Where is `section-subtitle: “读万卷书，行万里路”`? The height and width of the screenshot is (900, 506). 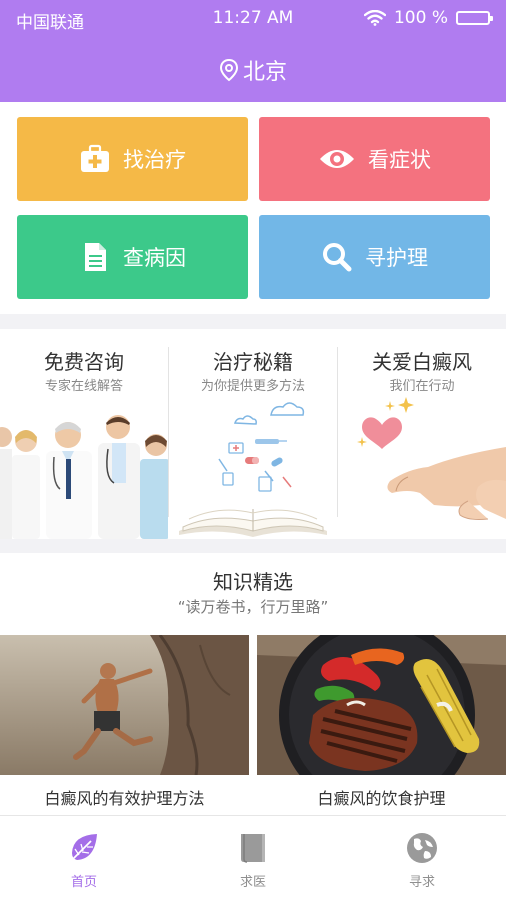
section-subtitle: “读万卷书，行万里路” is located at coordinates (253, 607).